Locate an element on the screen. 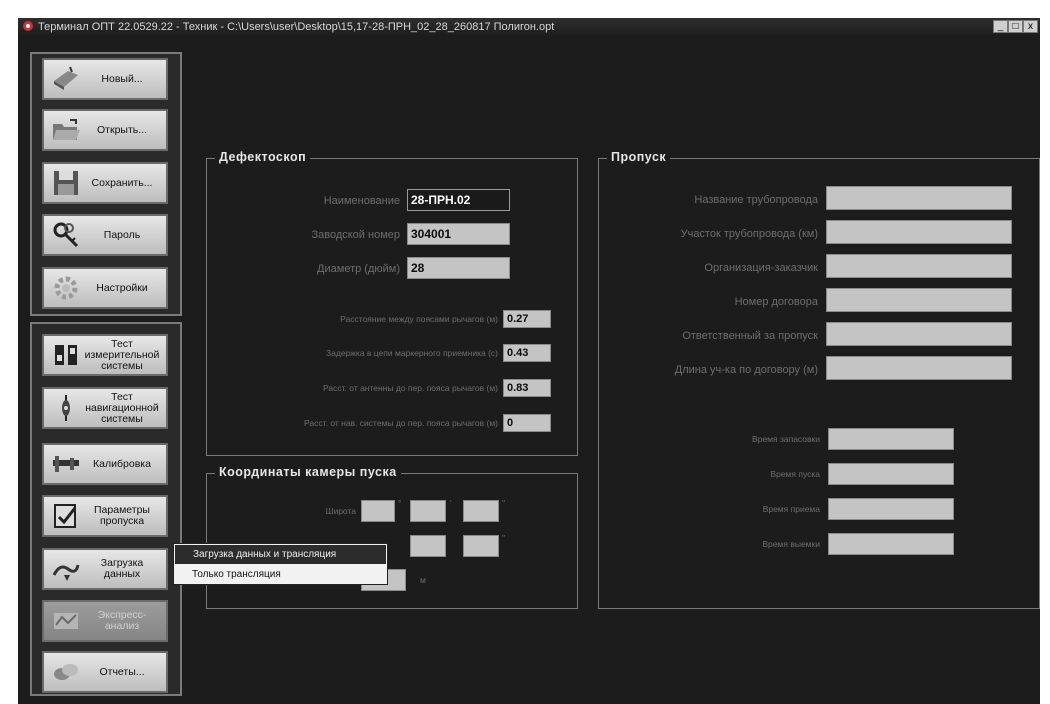 This screenshot has width=1050, height=704. pass-params-button-label: Параметры пропуска is located at coordinates (122, 515).